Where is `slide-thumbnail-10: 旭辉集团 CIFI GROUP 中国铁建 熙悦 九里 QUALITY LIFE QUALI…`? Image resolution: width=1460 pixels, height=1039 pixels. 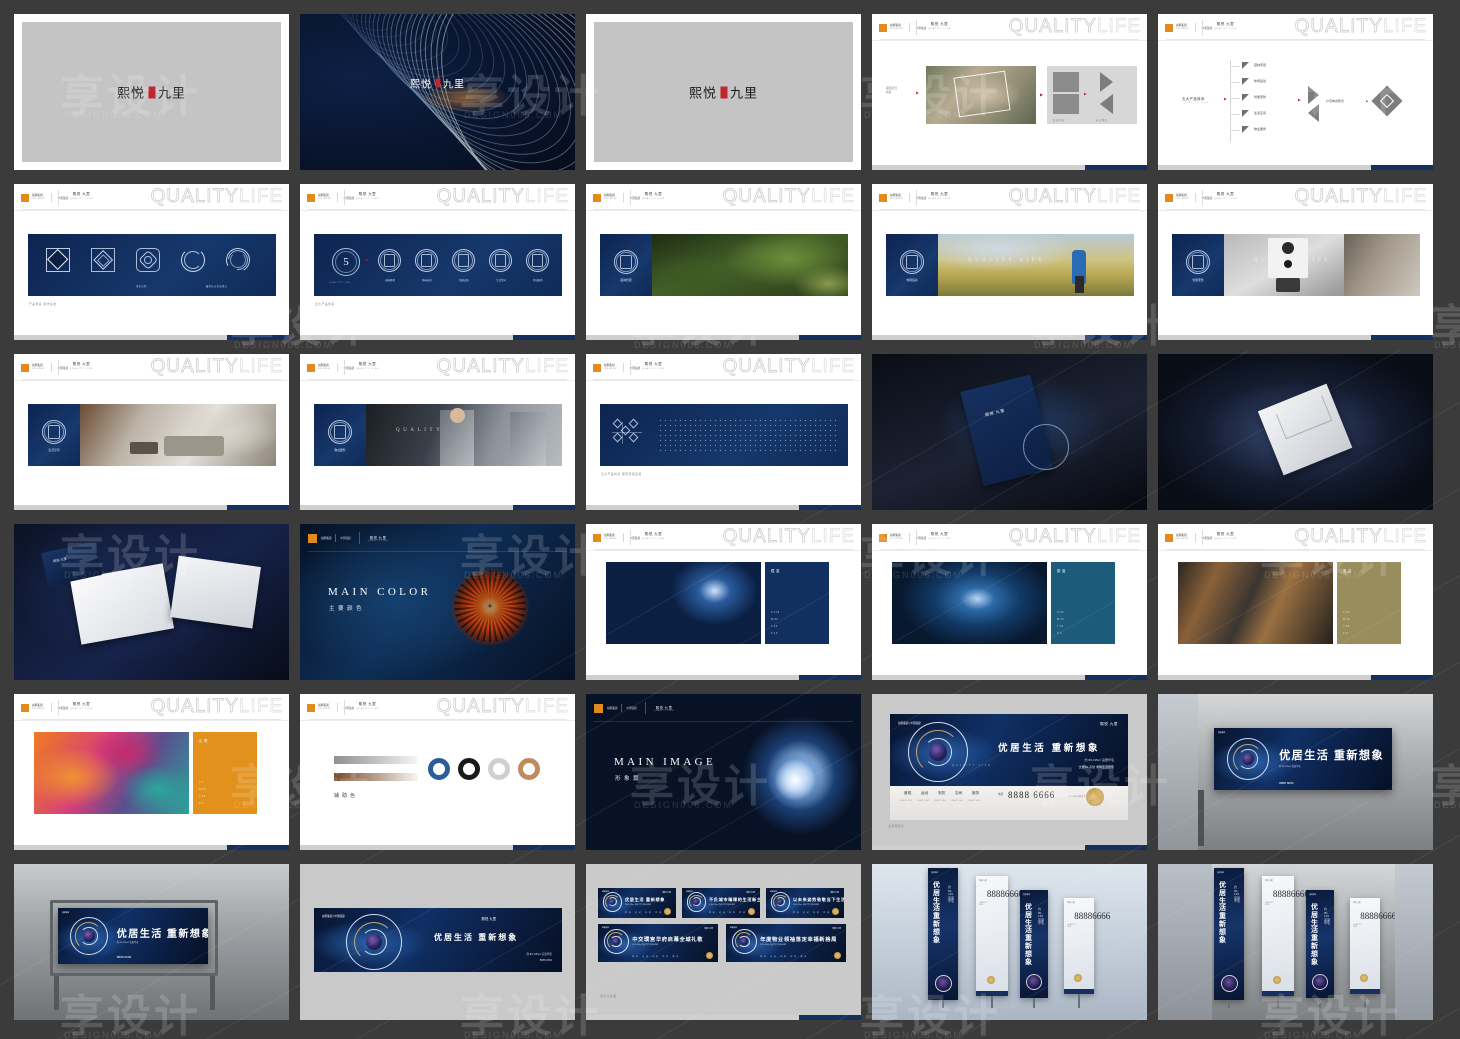
slide-thumbnail-10: 旭辉集团 CIFI GROUP 中国铁建 熙悦 九里 QUALITY LIFE QUALI… is located at coordinates (1295, 262).